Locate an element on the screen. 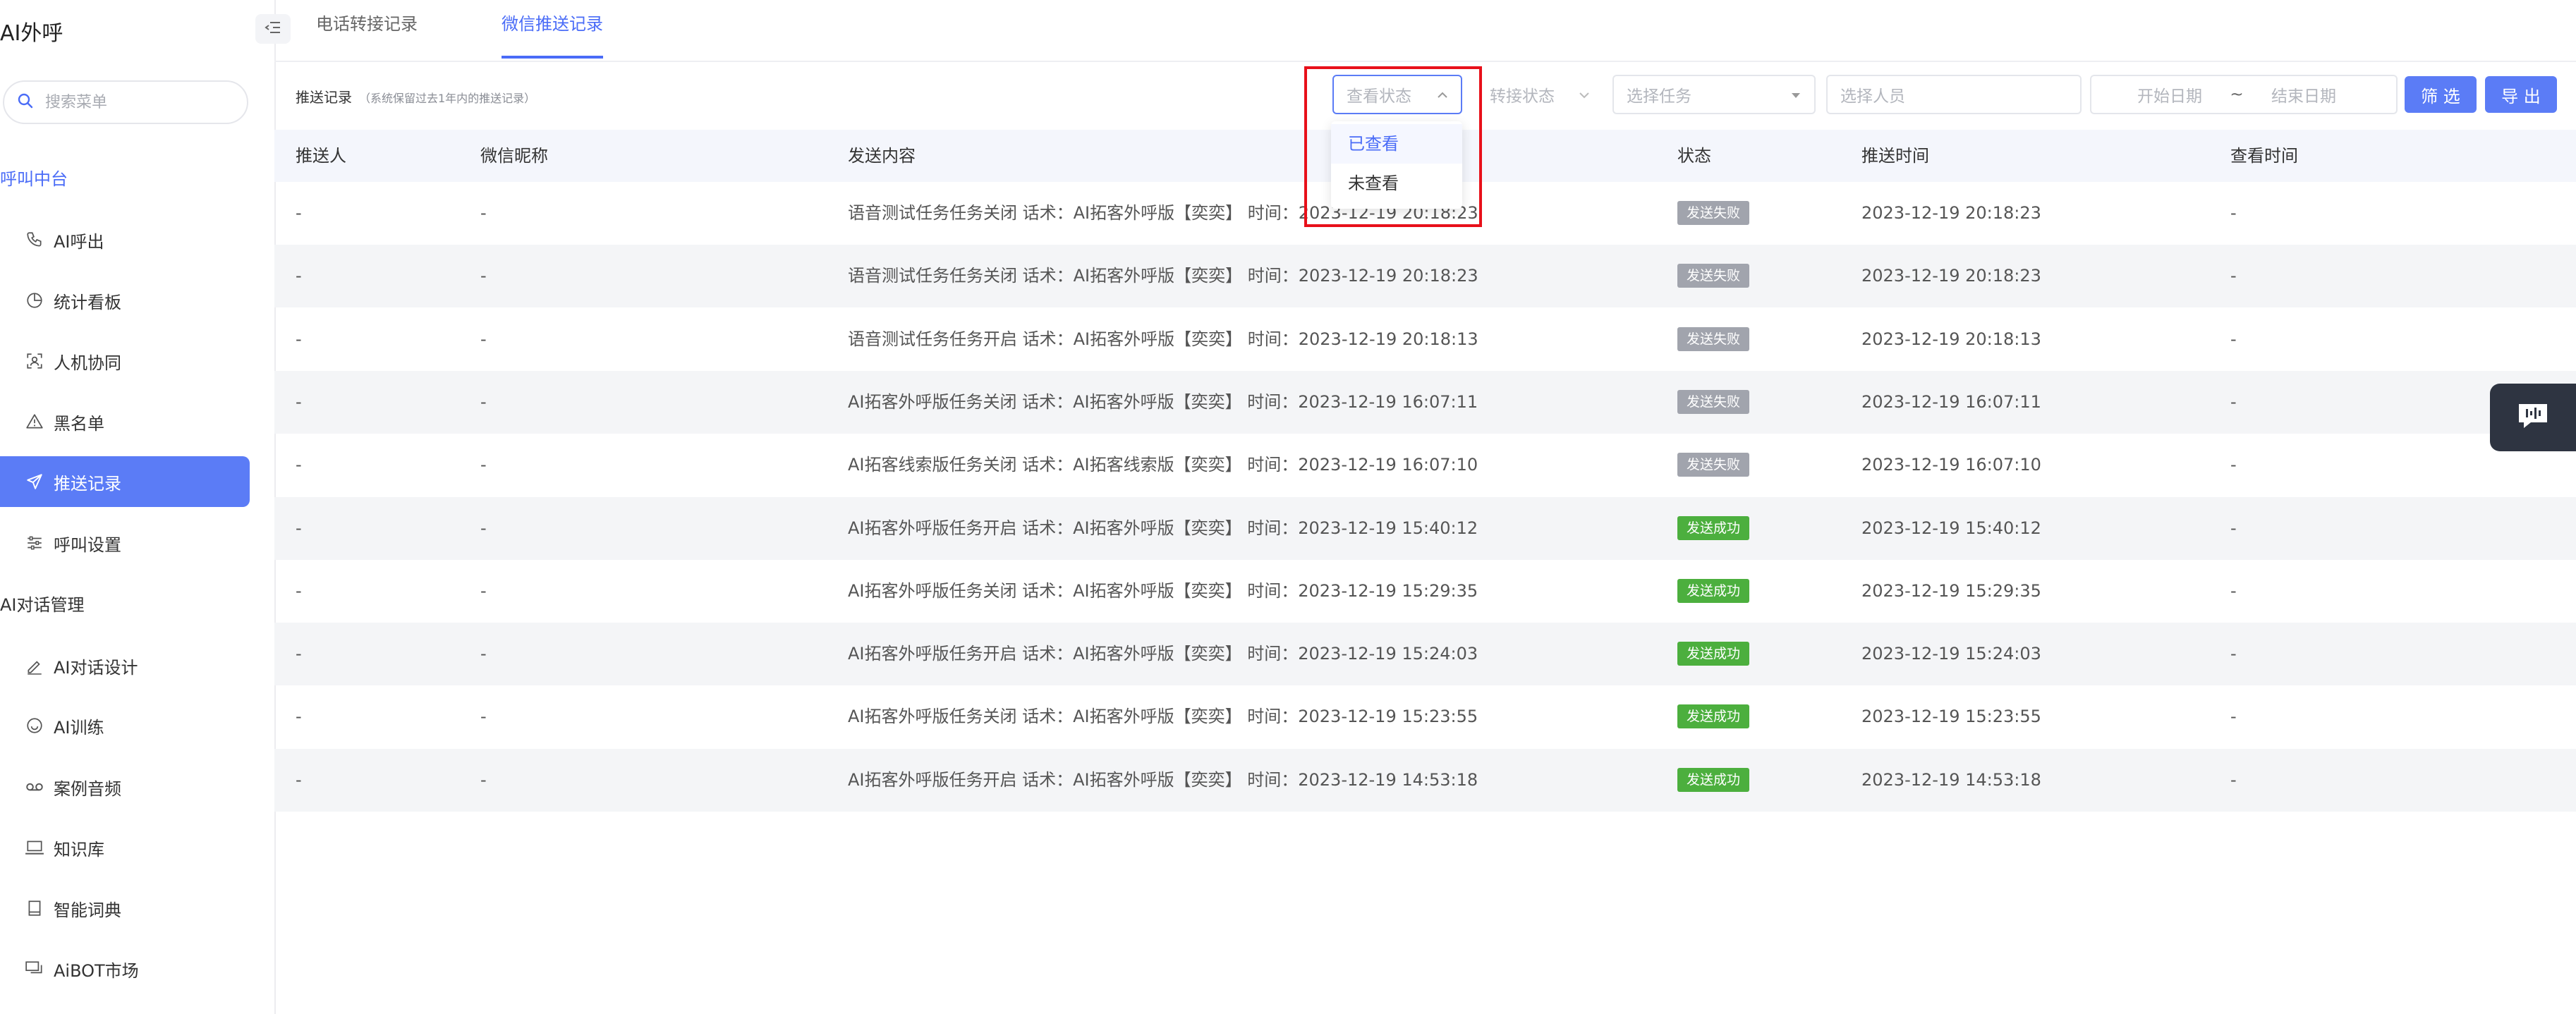  sidebar-item-push-records: 推送记录 is located at coordinates (125, 481).